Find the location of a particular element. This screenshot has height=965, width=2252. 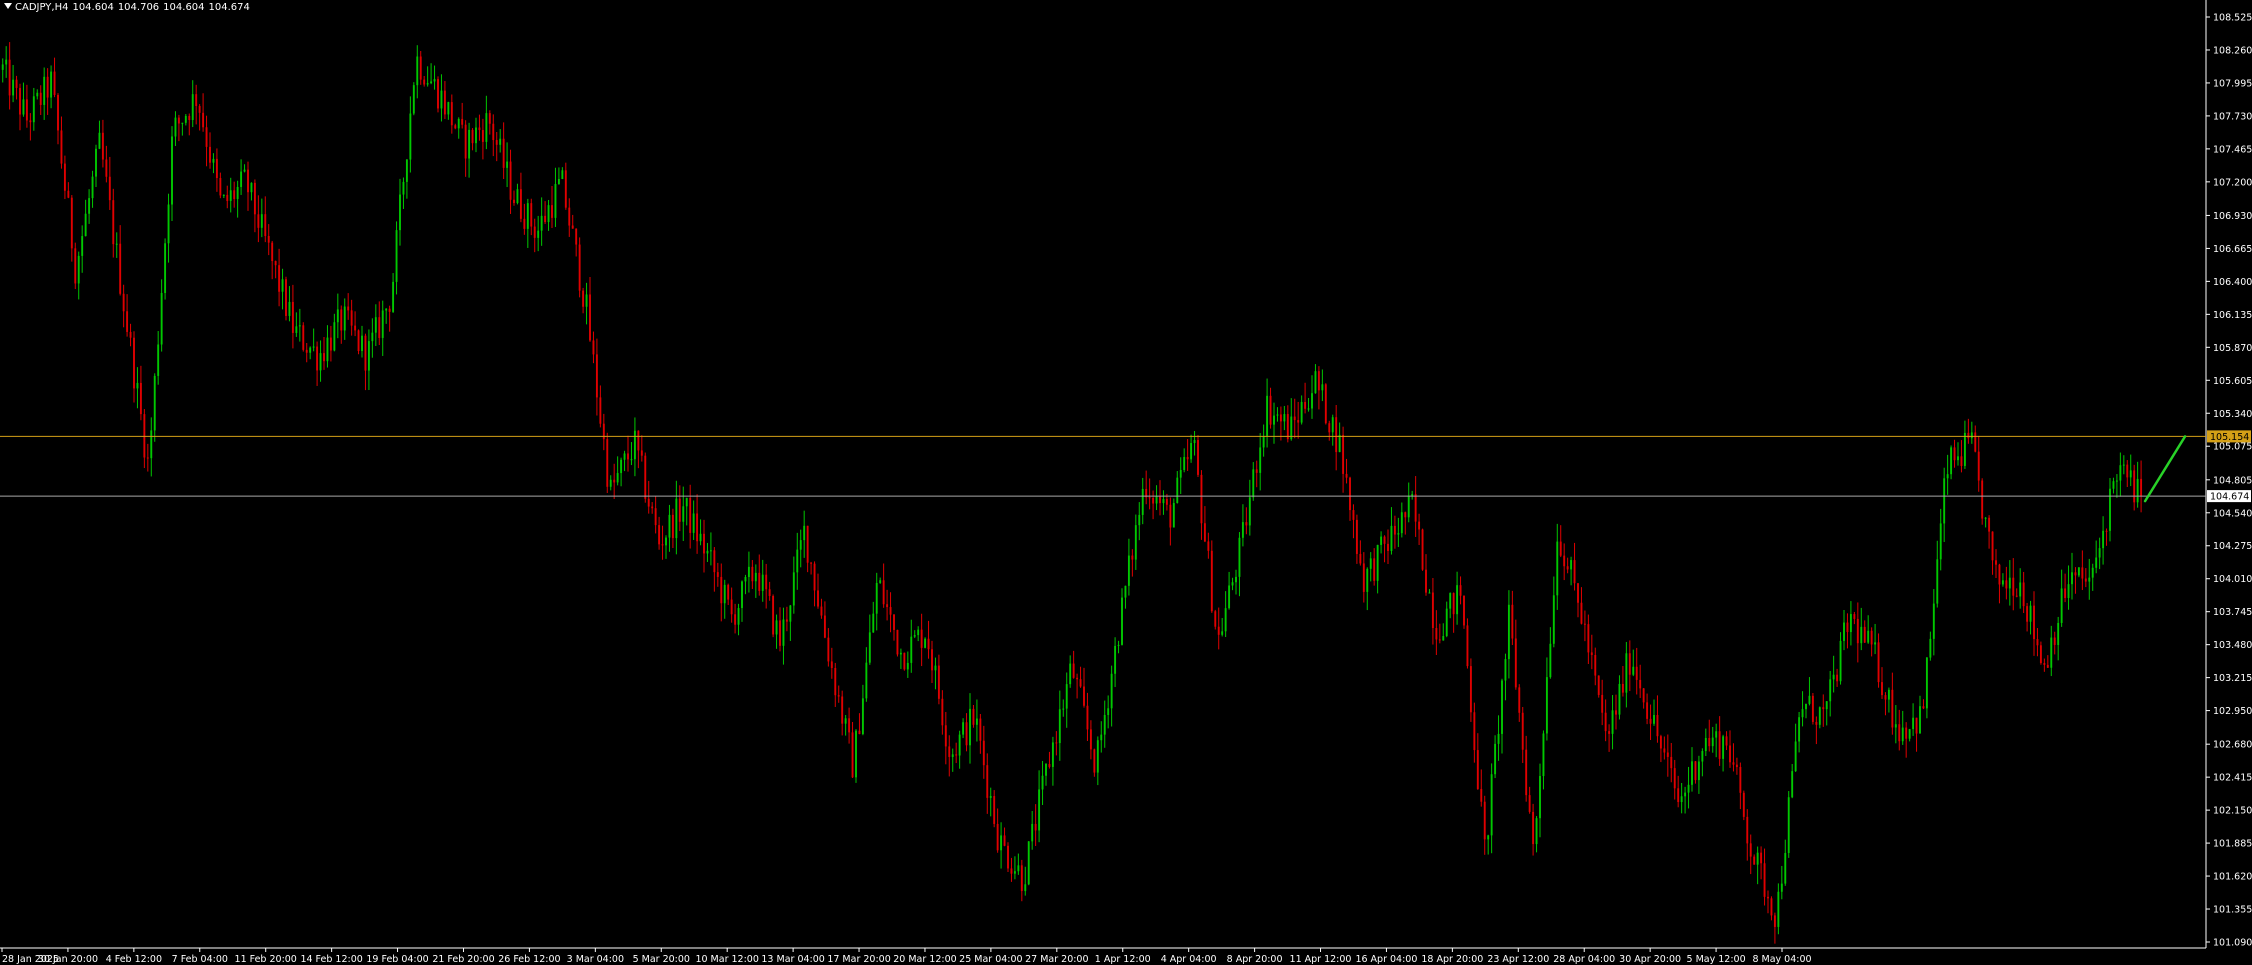

time-tick-label: 27 Mar 20:00 is located at coordinates (1056, 959).